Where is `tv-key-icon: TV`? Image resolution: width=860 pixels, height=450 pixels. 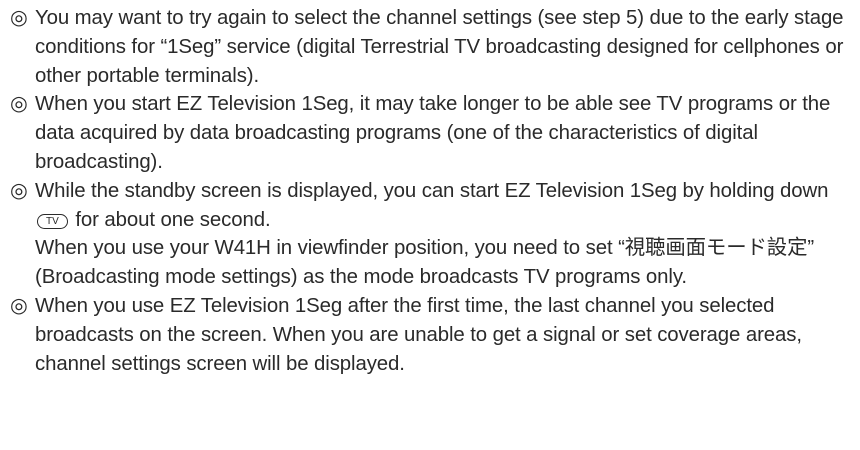
tv-key-icon: TV is located at coordinates (52, 221).